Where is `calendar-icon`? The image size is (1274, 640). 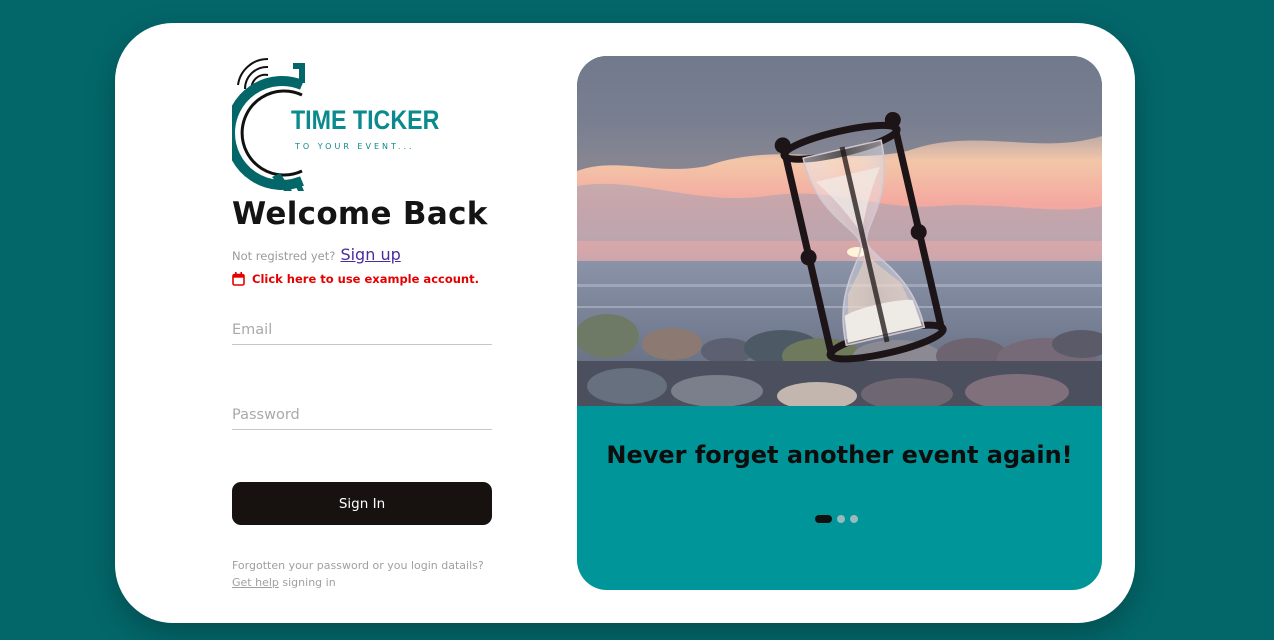 calendar-icon is located at coordinates (238, 279).